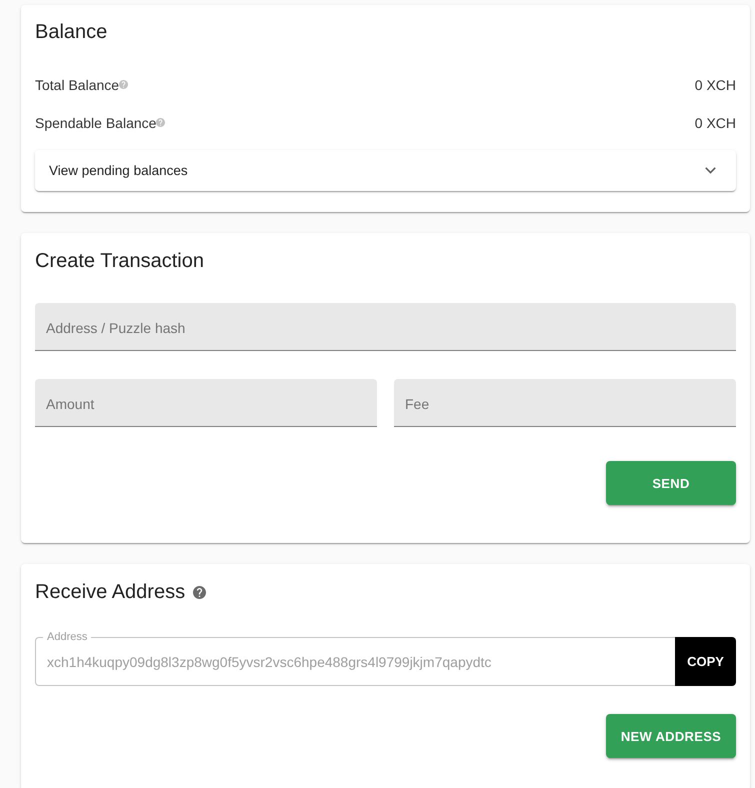 Image resolution: width=755 pixels, height=788 pixels. What do you see at coordinates (385, 170) in the screenshot?
I see `pending-balances-toggle: View pending balances` at bounding box center [385, 170].